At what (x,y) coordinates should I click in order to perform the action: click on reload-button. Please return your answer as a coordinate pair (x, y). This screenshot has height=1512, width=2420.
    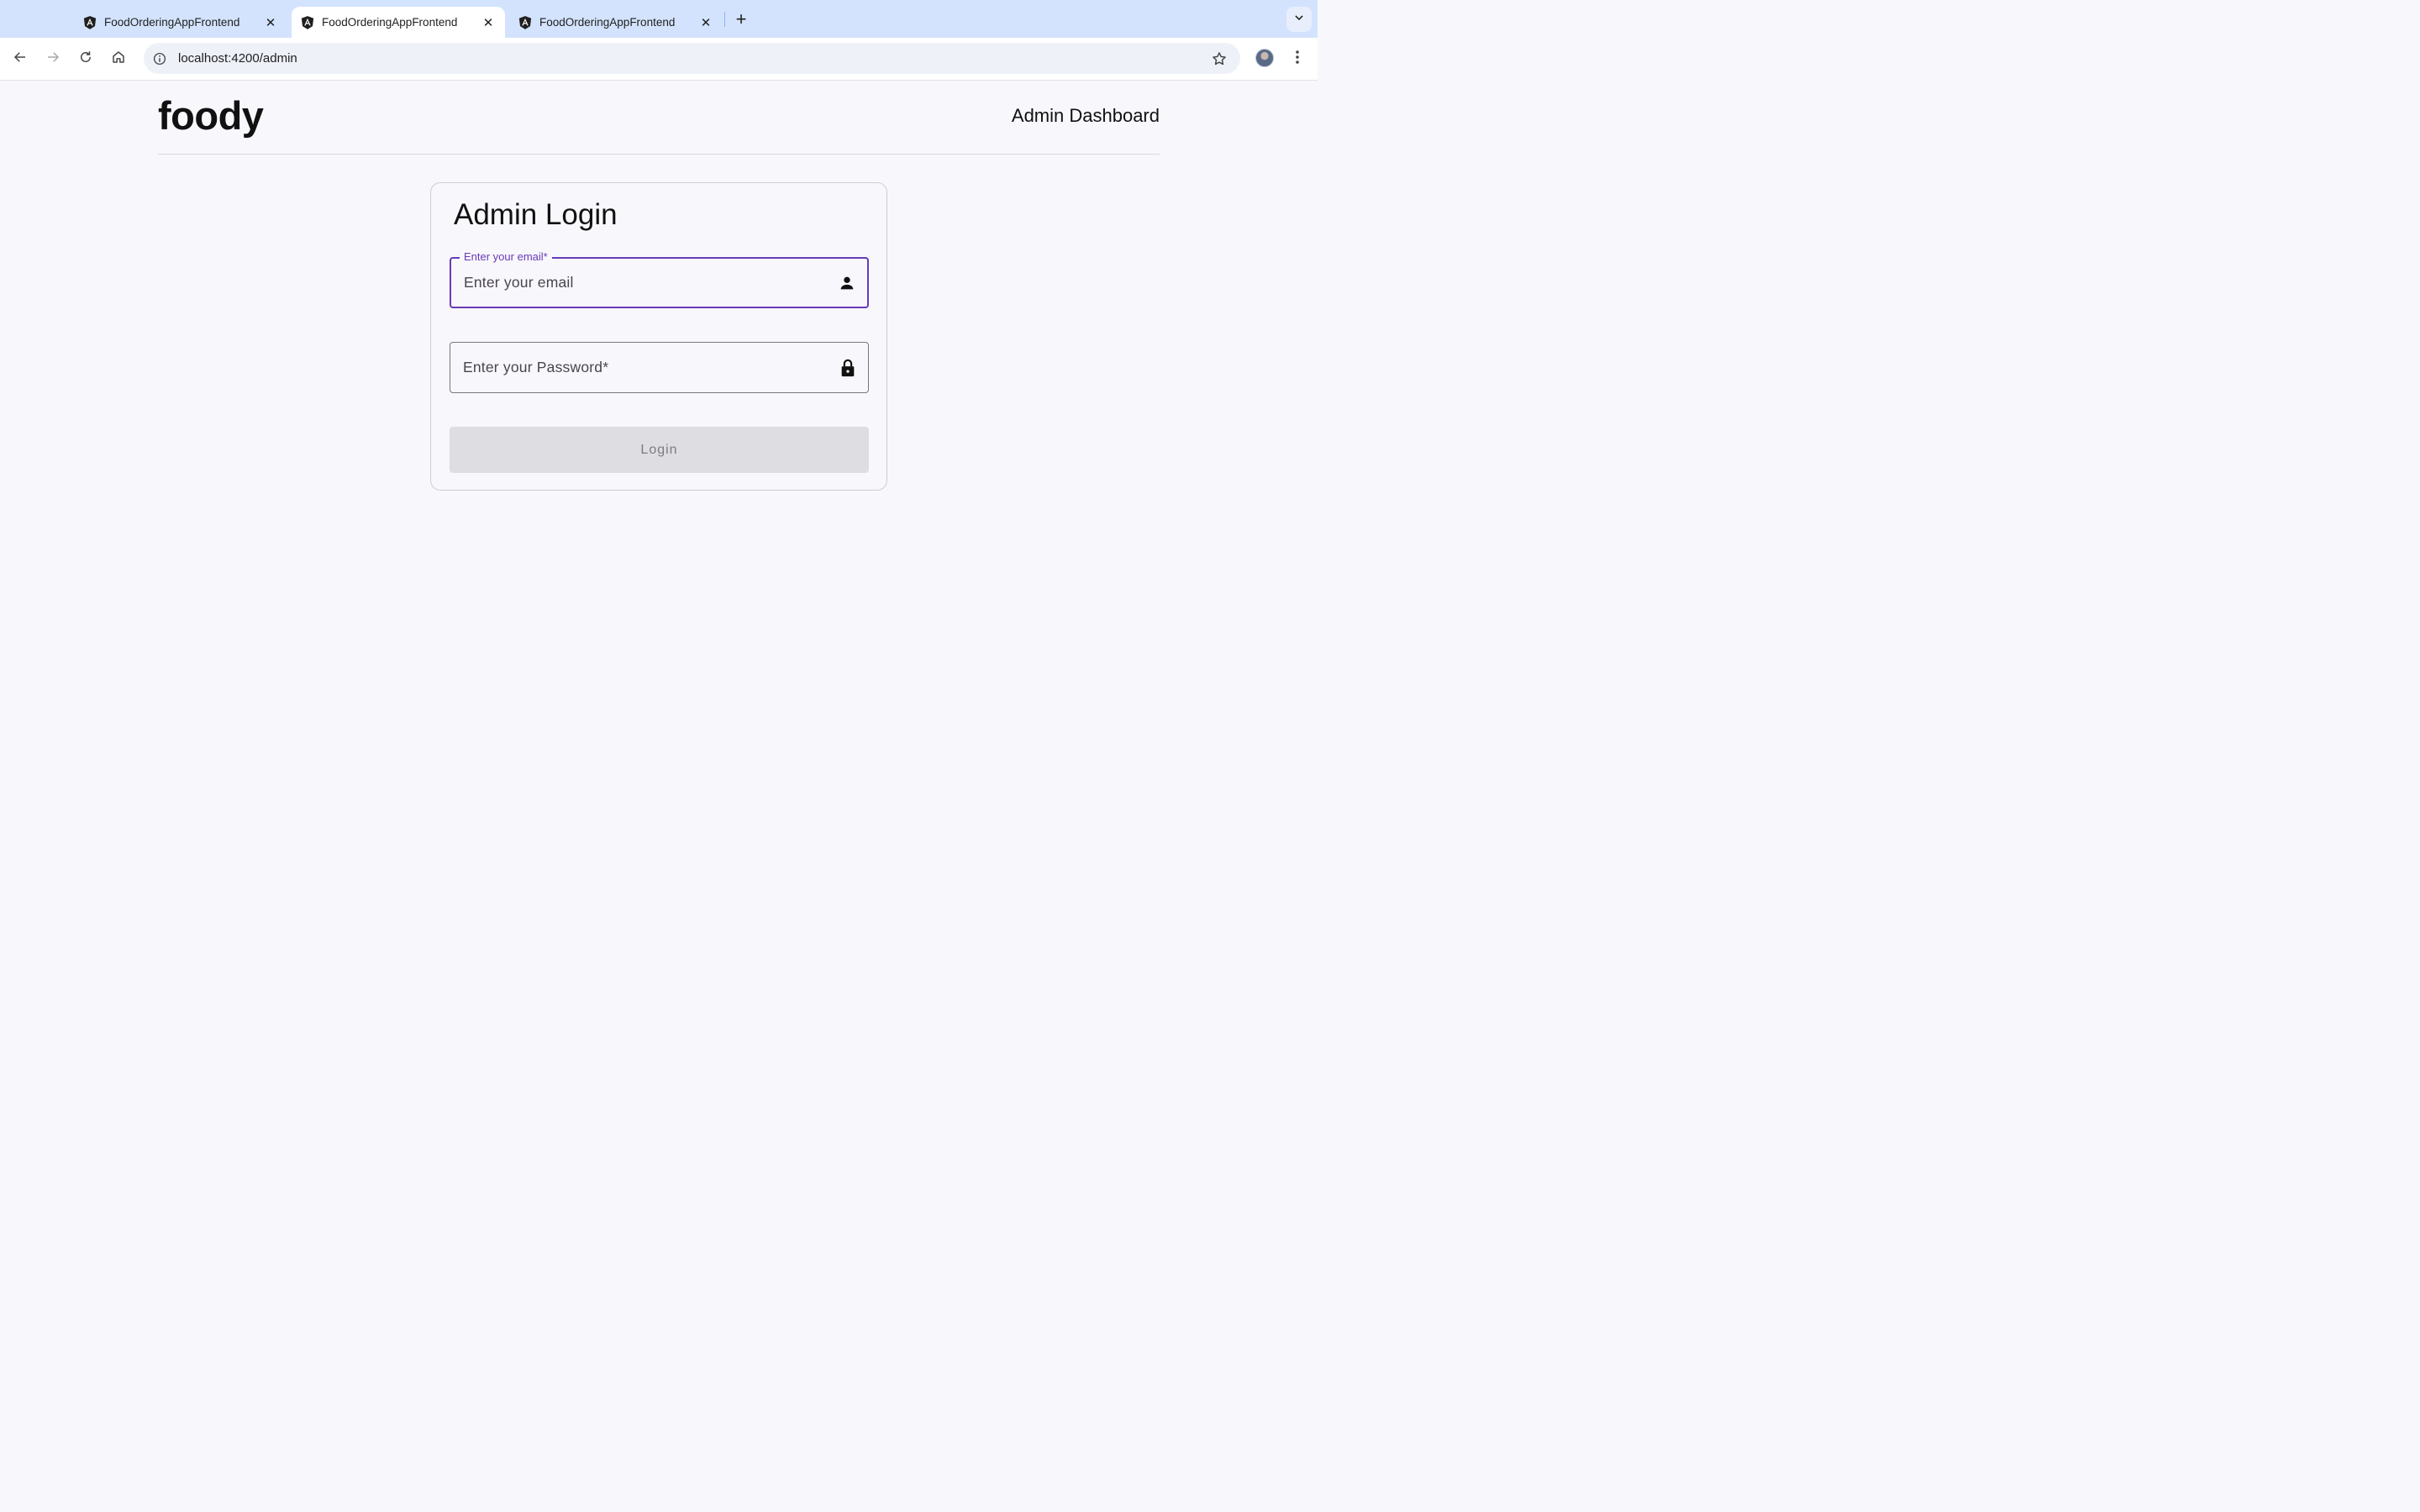
    Looking at the image, I should click on (85, 58).